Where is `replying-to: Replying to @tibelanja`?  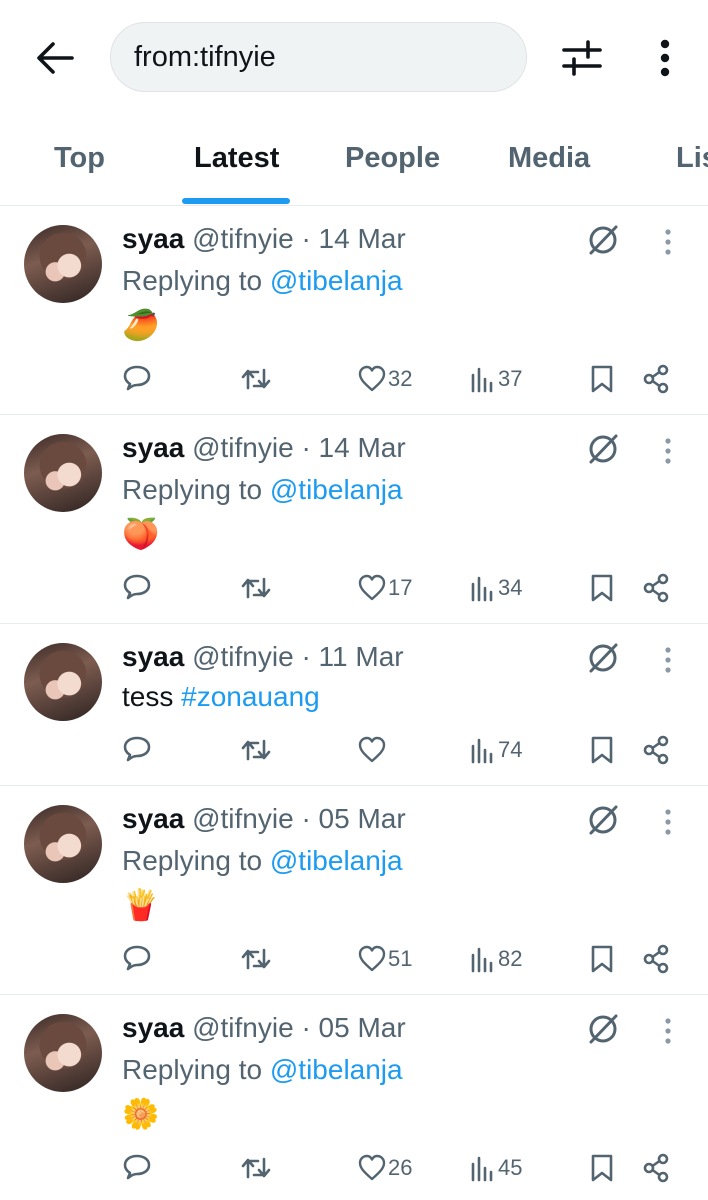
replying-to: Replying to @tibelanja is located at coordinates (262, 281).